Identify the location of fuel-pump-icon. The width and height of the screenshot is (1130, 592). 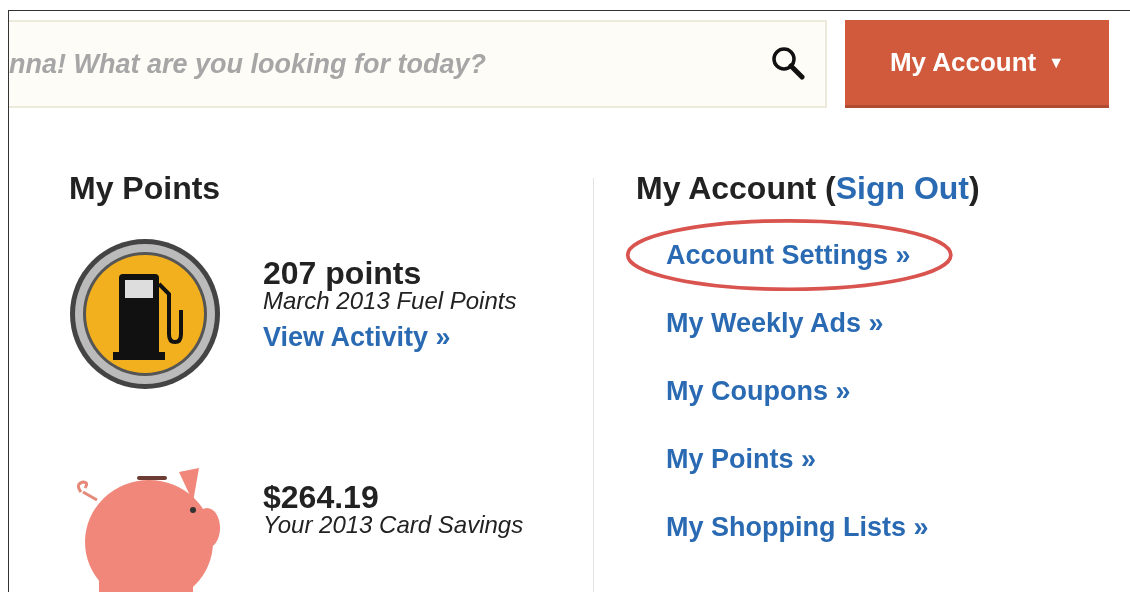
(145, 314).